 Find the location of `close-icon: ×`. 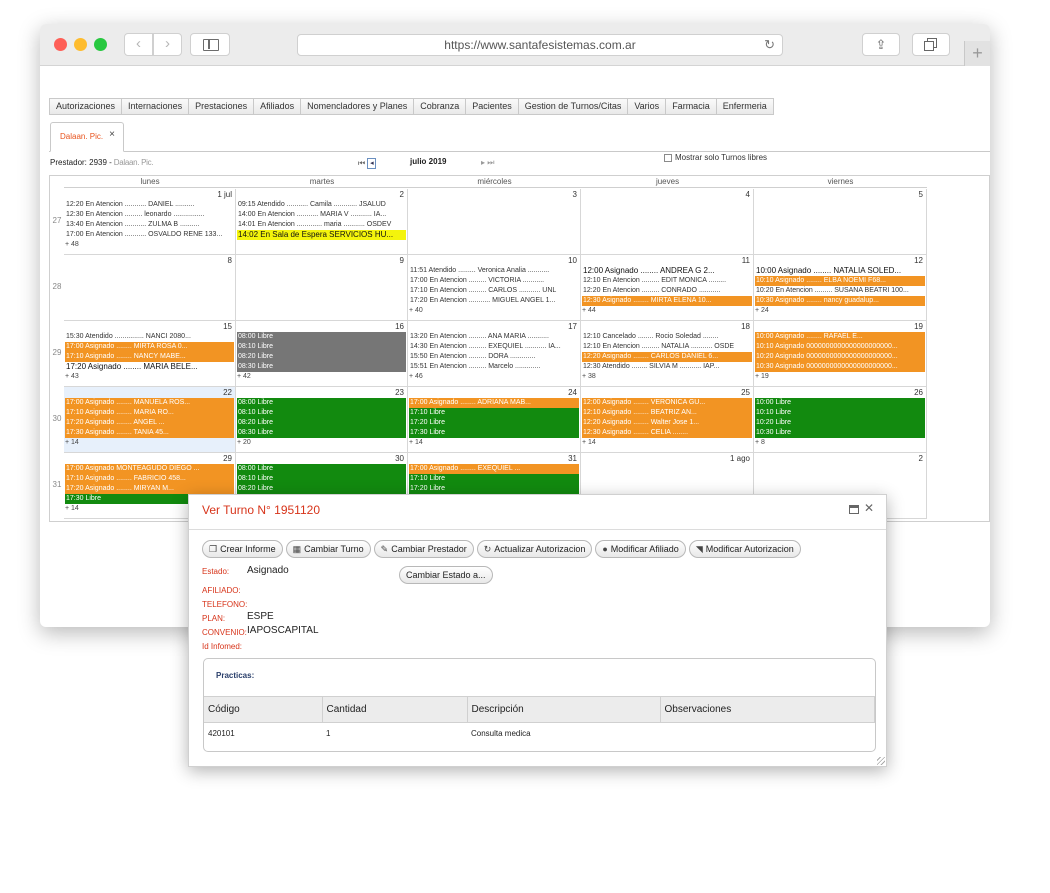

close-icon: × is located at coordinates (112, 134).